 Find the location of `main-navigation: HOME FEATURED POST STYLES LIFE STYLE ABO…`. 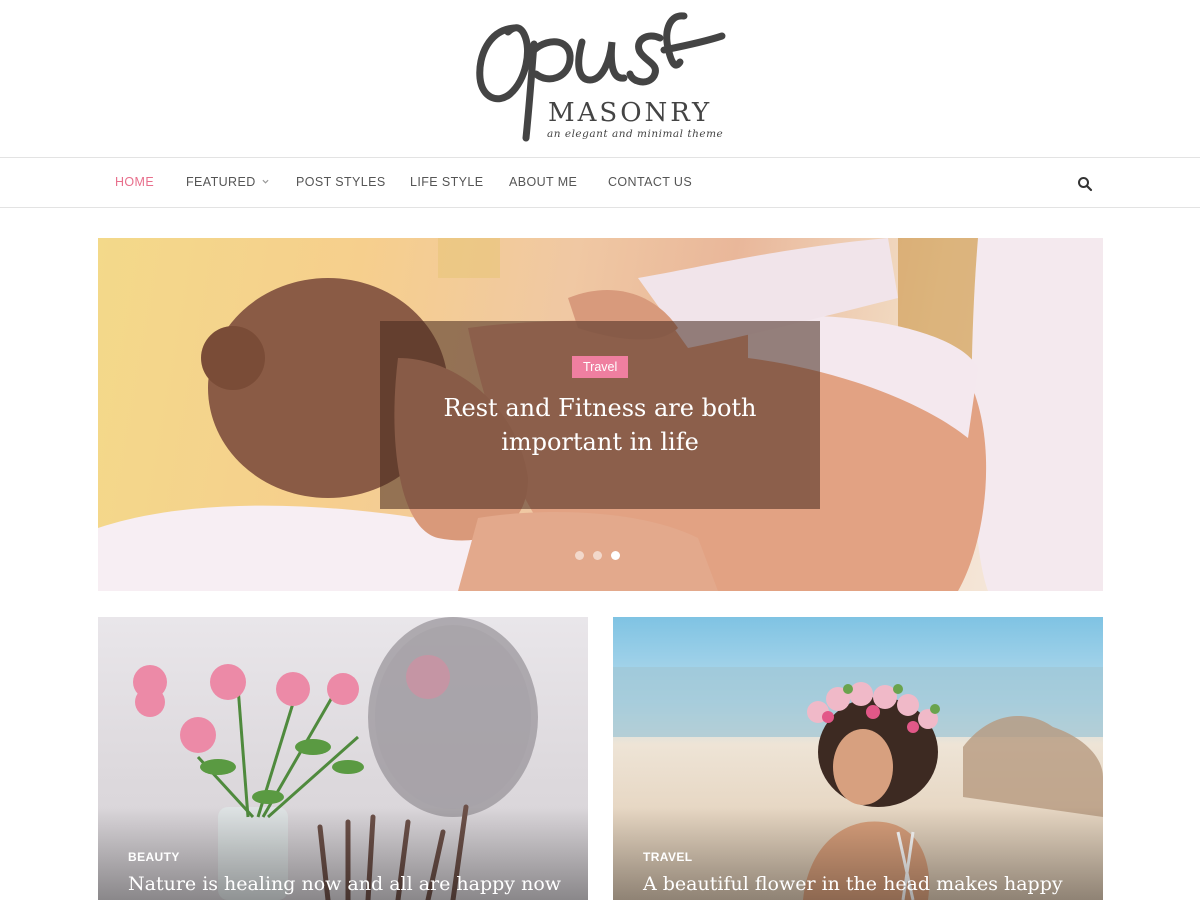

main-navigation: HOME FEATURED POST STYLES LIFE STYLE ABO… is located at coordinates (600, 182).